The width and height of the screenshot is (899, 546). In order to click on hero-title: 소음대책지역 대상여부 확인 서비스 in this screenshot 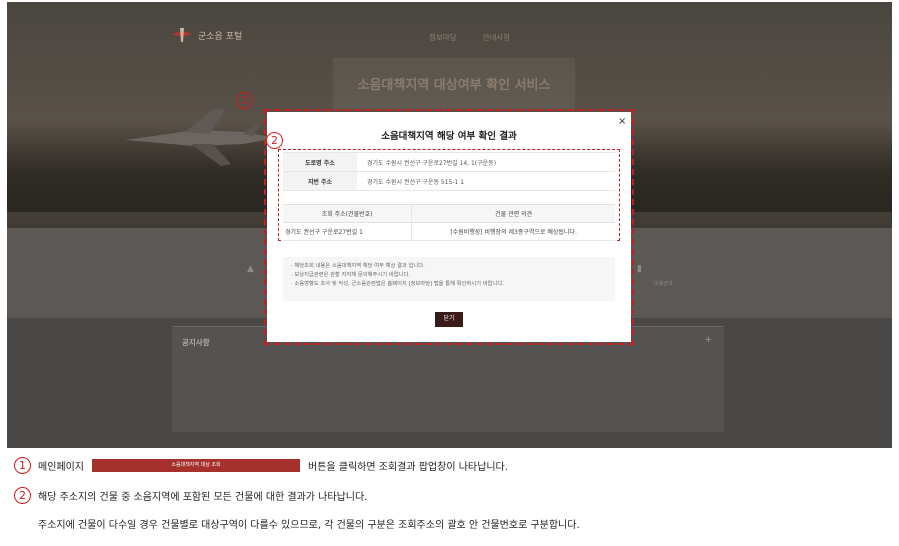, I will do `click(454, 85)`.